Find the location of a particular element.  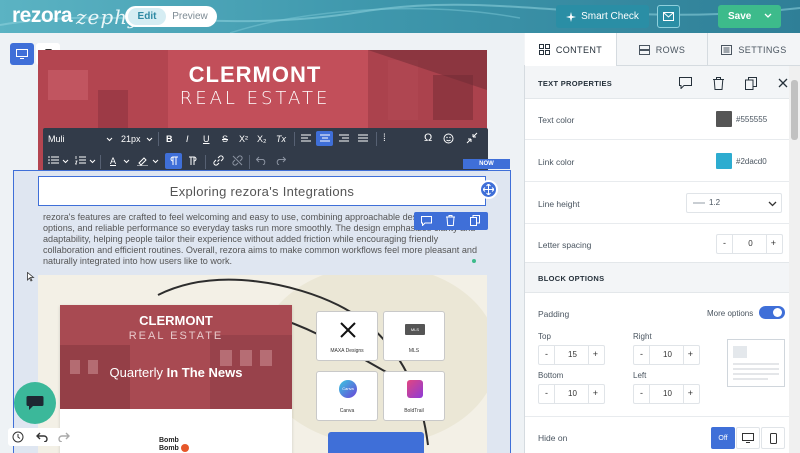

bombbomb-logo: Bomb Bomb is located at coordinates (174, 444).